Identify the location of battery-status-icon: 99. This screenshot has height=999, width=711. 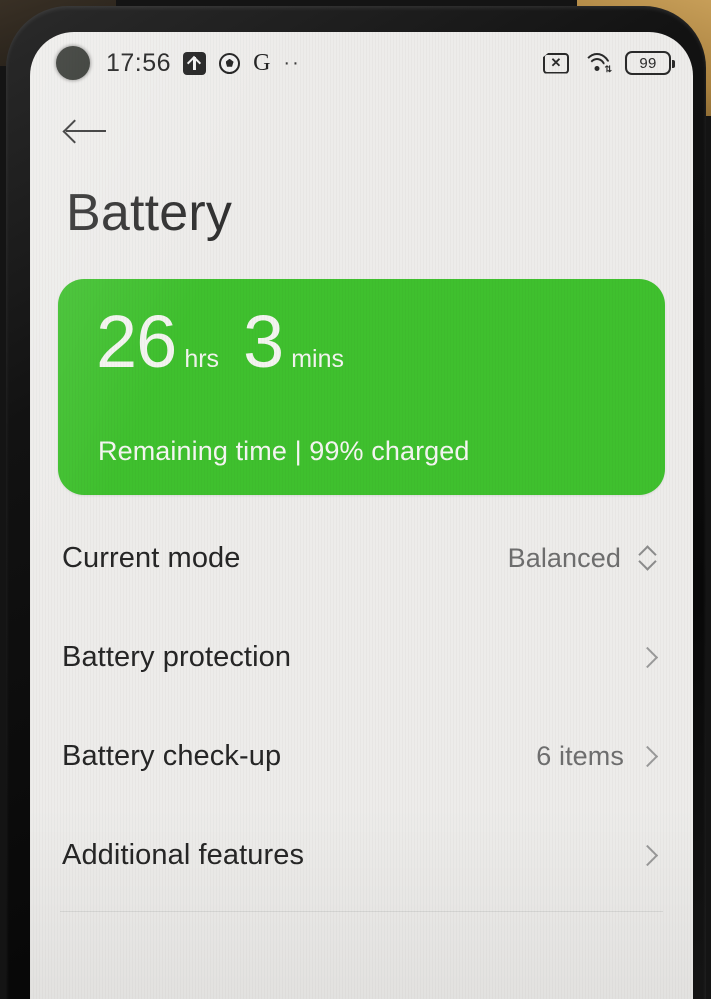
(650, 63).